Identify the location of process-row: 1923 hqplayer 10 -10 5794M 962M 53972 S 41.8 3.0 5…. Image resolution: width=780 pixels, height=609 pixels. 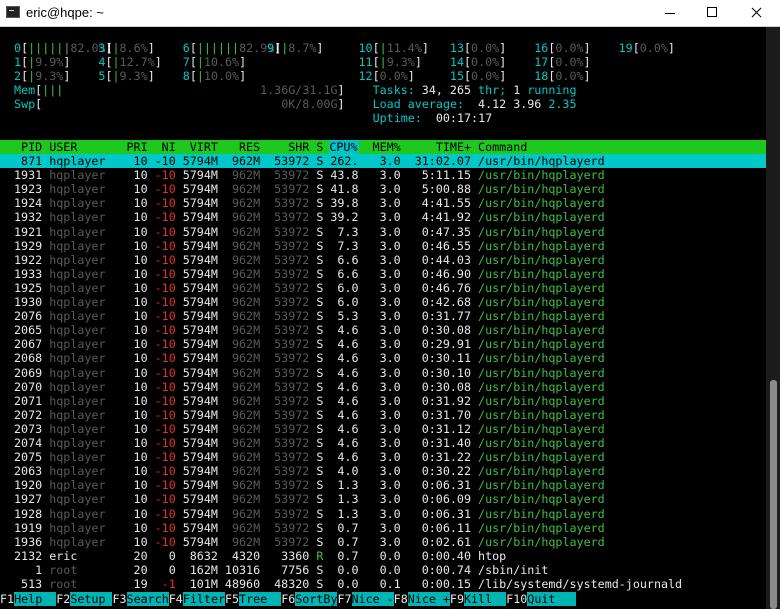
(383, 189).